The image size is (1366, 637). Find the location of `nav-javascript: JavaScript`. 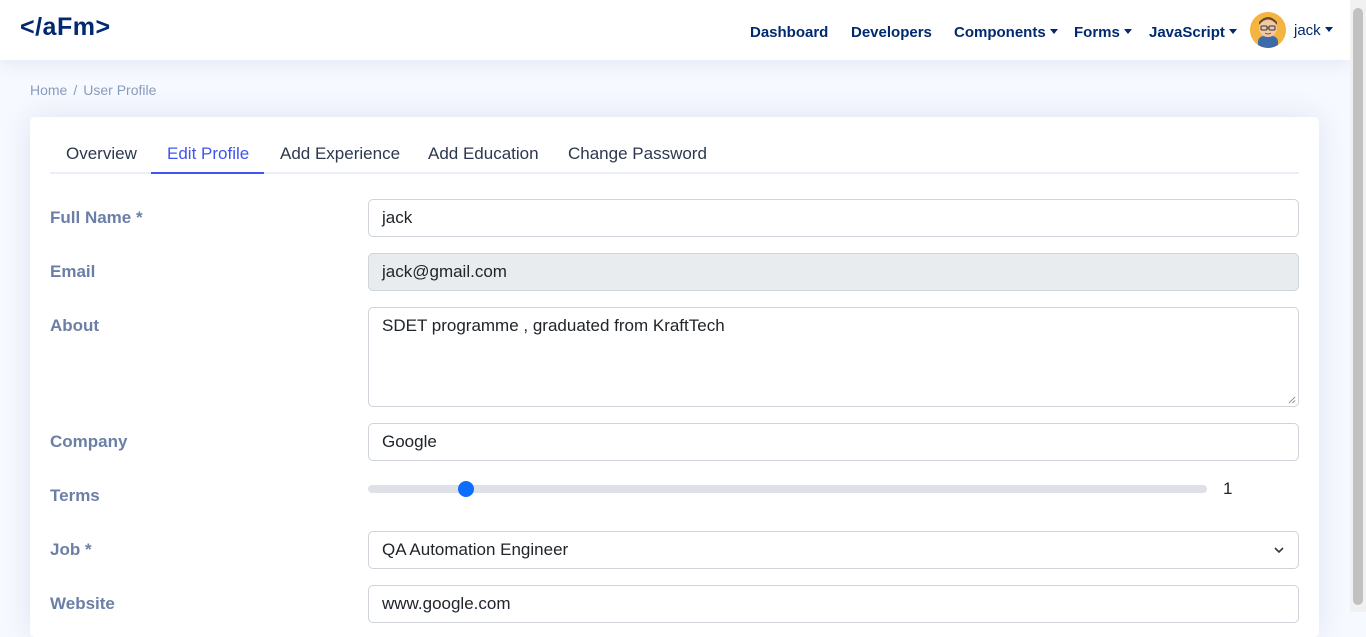

nav-javascript: JavaScript is located at coordinates (1193, 32).